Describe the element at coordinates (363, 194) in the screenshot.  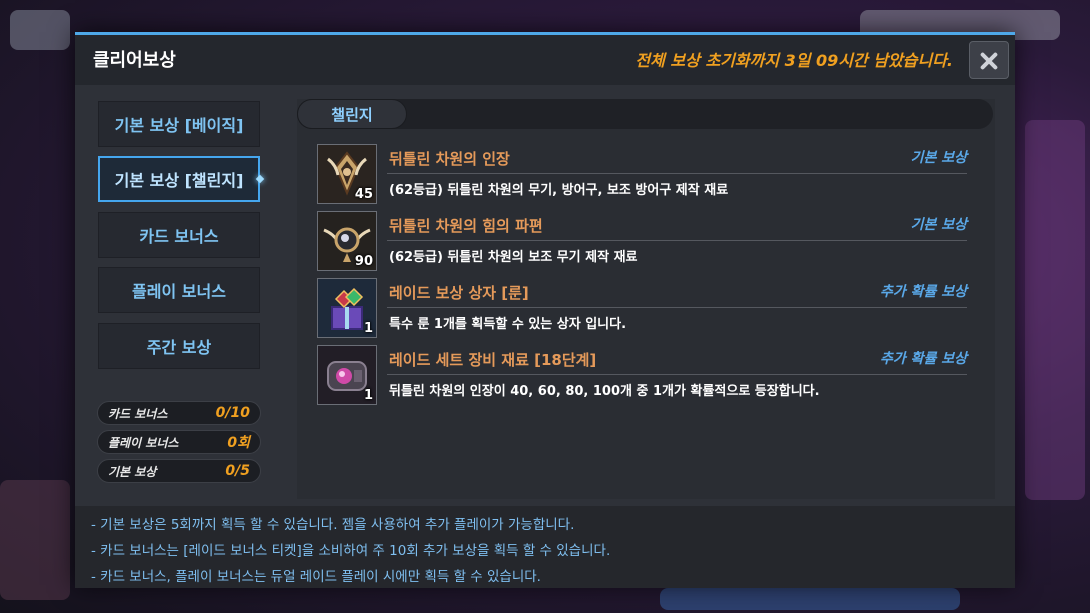
I see `item-quantity: 45` at that location.